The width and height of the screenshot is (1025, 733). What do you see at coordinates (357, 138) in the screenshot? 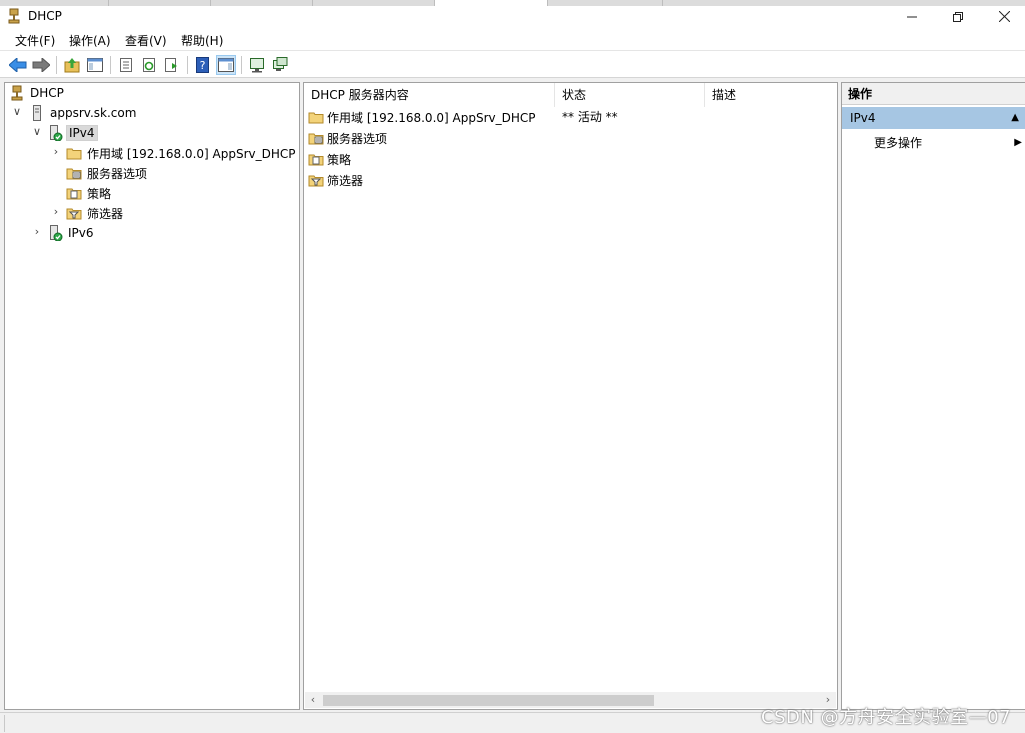
I see `list-item-name: 服务器选项` at bounding box center [357, 138].